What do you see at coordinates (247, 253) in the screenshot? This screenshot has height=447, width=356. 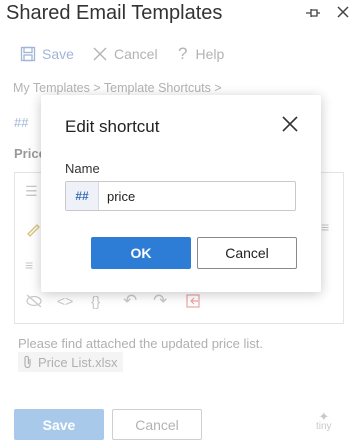 I see `dialog-cancel-button: Cancel` at bounding box center [247, 253].